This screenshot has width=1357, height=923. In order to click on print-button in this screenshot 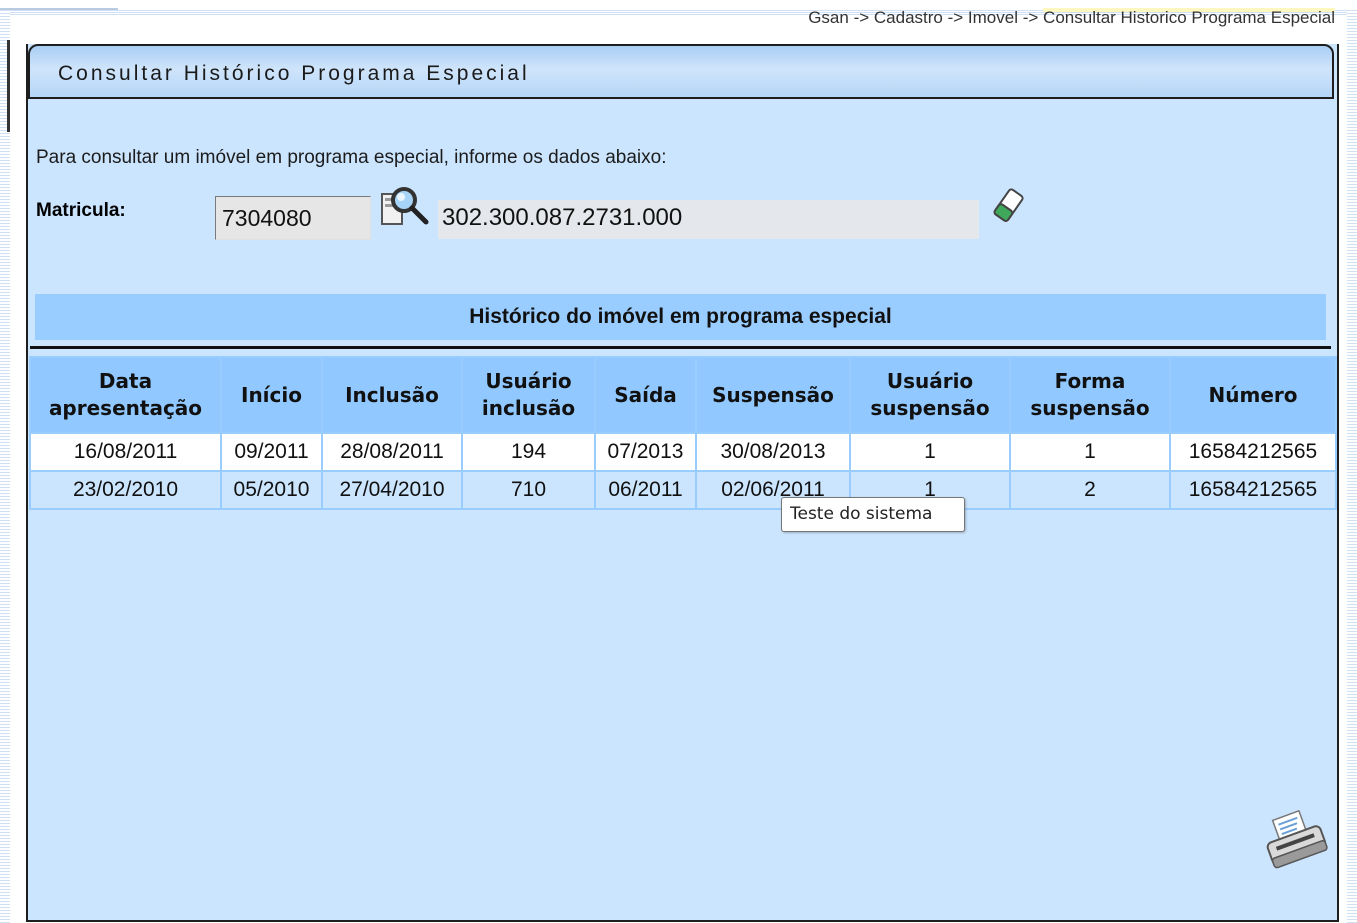, I will do `click(1295, 840)`.